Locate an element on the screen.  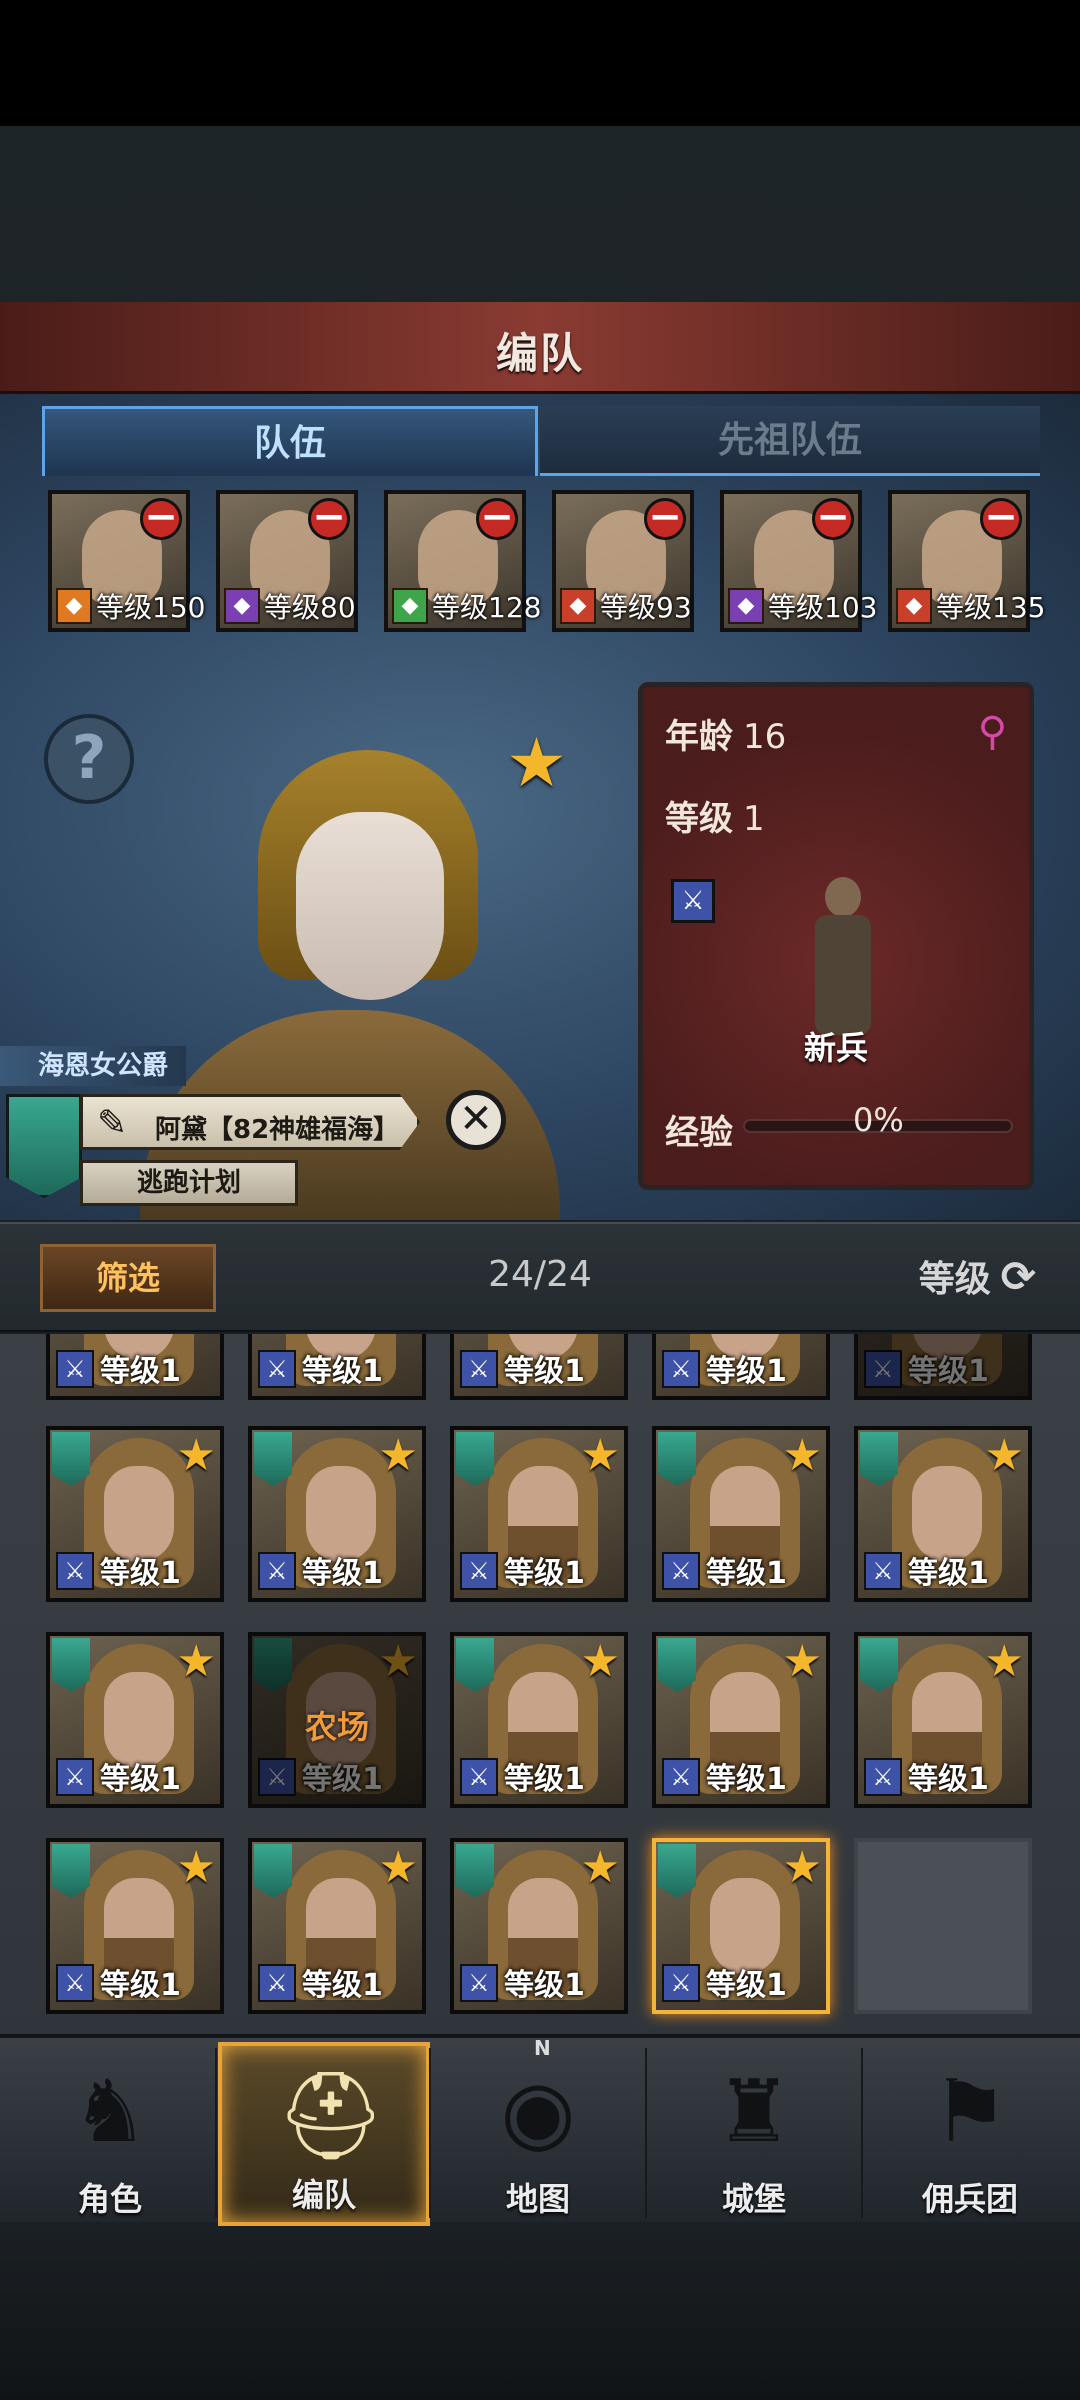
remove-character-icon: ✕ is located at coordinates (476, 1120).